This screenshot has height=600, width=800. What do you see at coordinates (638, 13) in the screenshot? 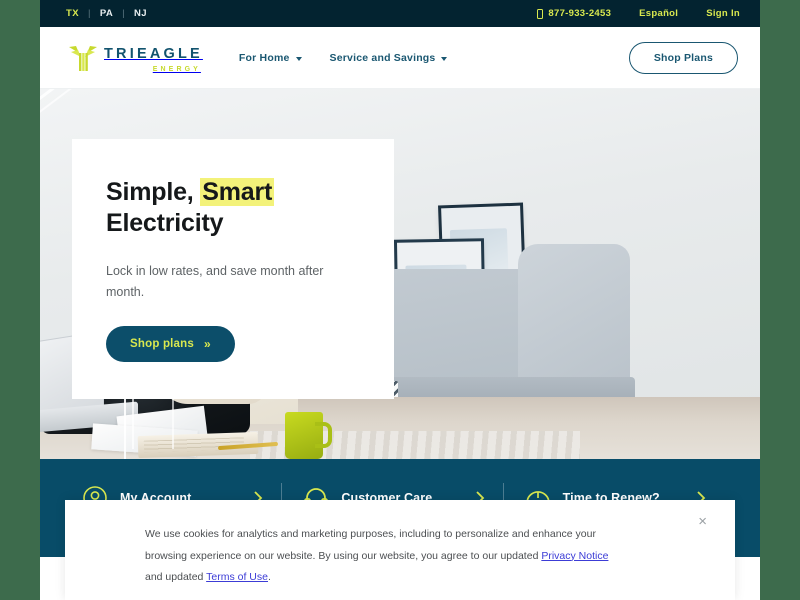
I see `utility-bar-right: 877-933-2453 Español Sign In` at bounding box center [638, 13].